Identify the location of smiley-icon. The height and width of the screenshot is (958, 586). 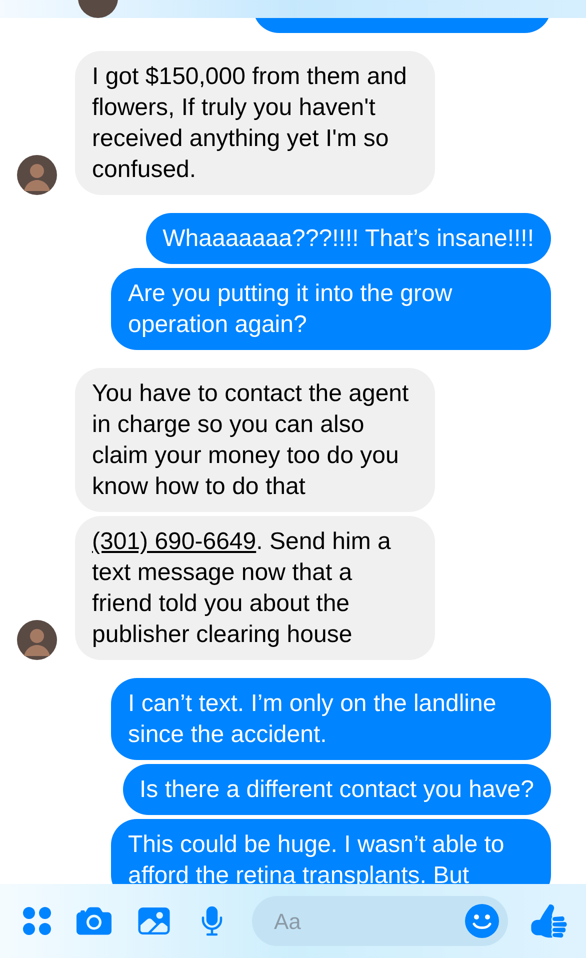
(482, 921).